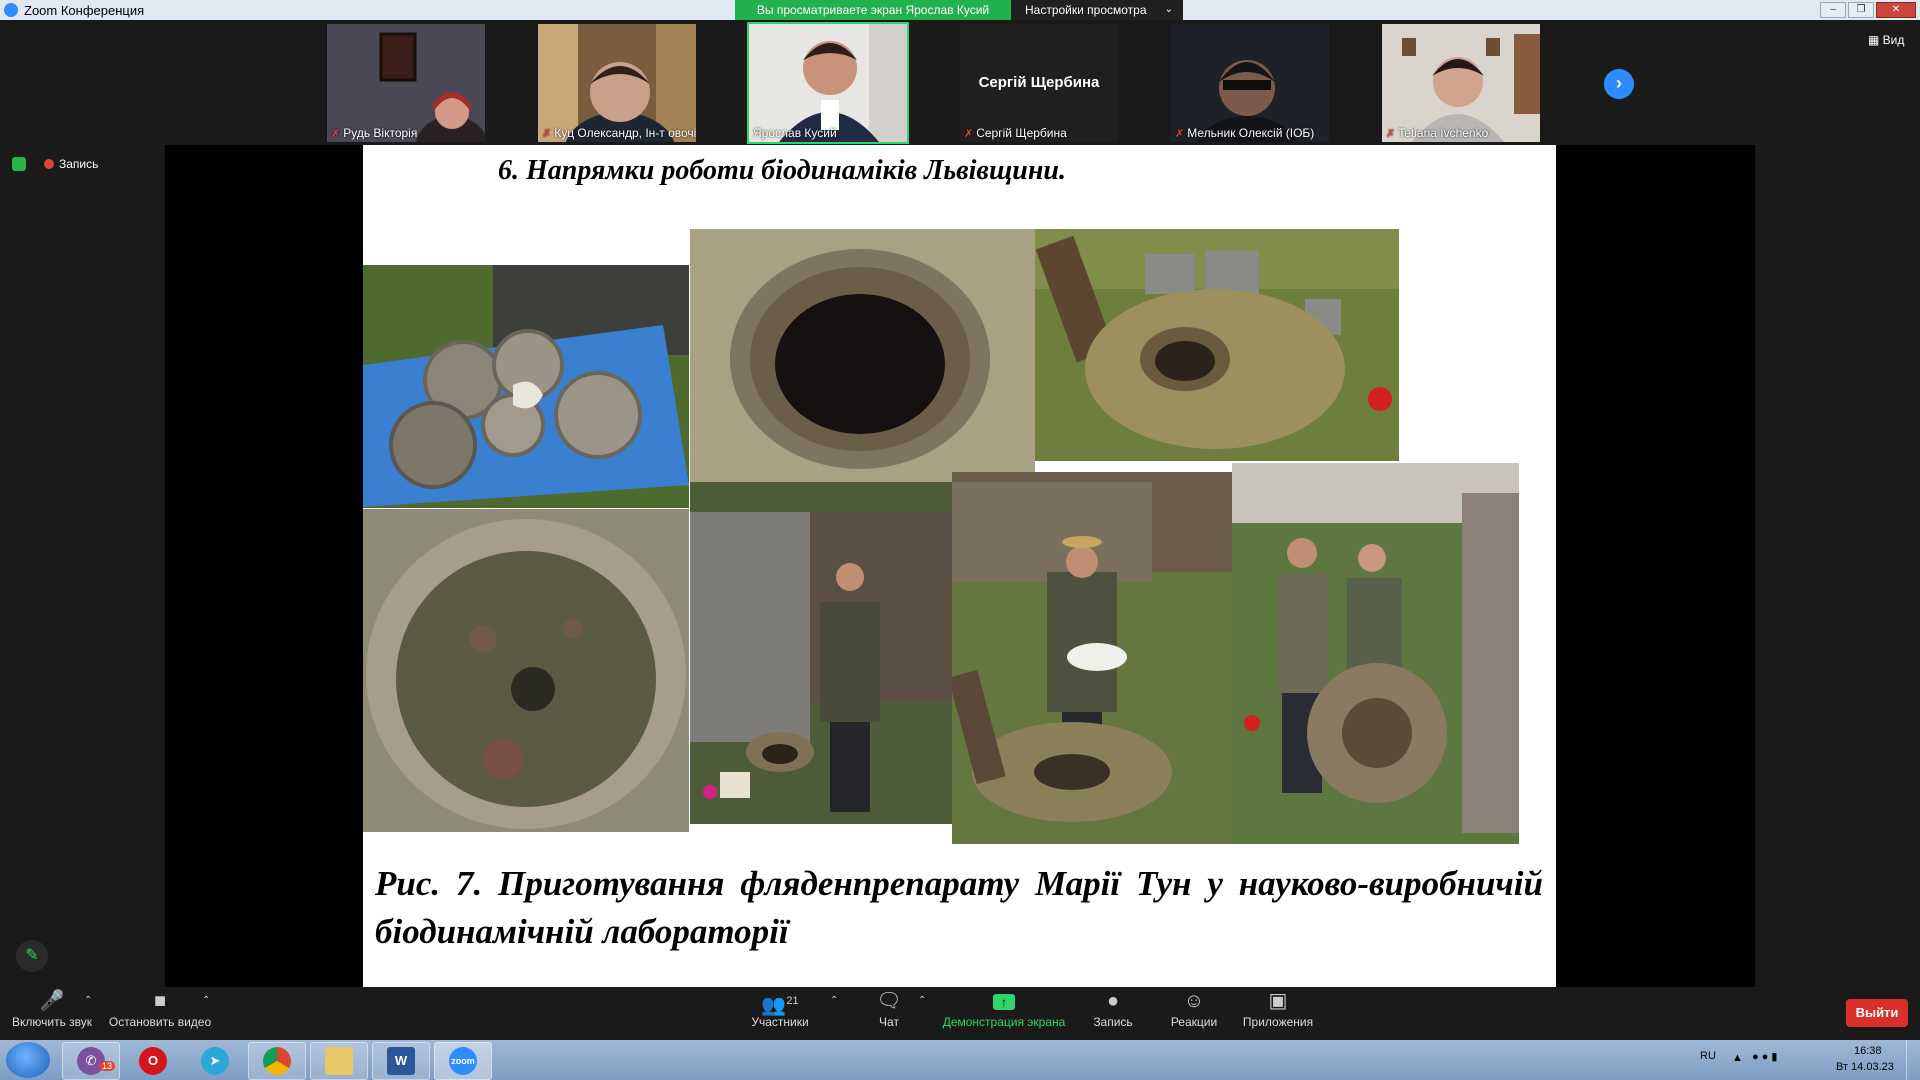 This screenshot has width=1920, height=1080. What do you see at coordinates (1278, 1022) in the screenshot?
I see `apps-label: Приложения` at bounding box center [1278, 1022].